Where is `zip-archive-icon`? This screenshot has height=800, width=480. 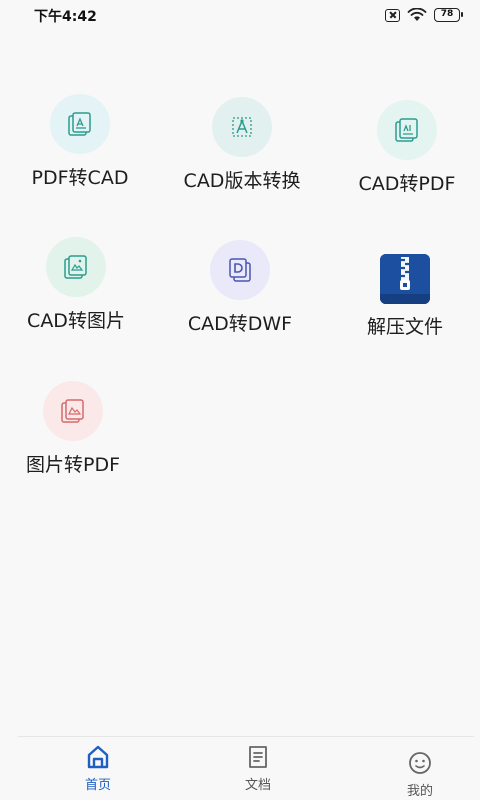
zip-archive-icon is located at coordinates (405, 279).